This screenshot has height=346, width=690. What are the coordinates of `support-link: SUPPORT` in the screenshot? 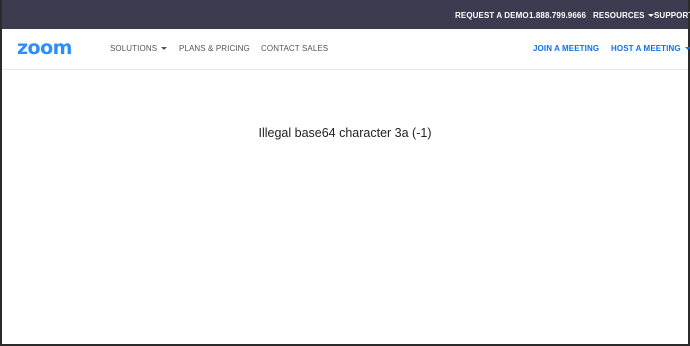 It's located at (672, 14).